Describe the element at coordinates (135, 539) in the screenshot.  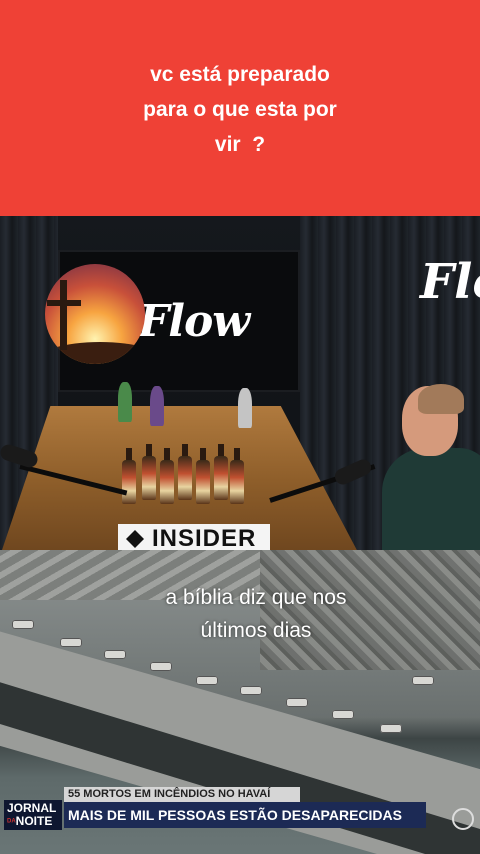
I see `insider-logo-icon` at that location.